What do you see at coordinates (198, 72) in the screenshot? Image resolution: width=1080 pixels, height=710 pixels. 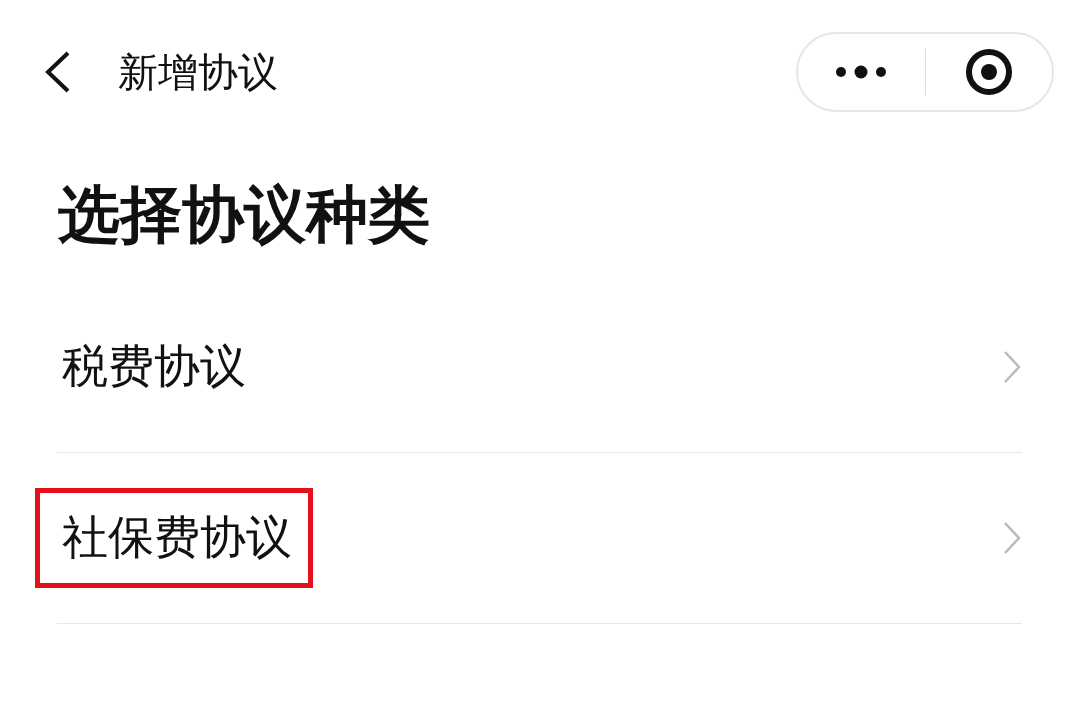 I see `page-title: 新增协议` at bounding box center [198, 72].